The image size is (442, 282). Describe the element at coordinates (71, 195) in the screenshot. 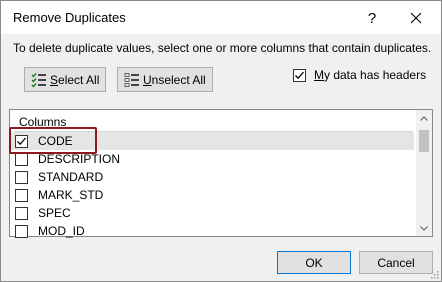

I see `column-label: MARK_STD` at that location.